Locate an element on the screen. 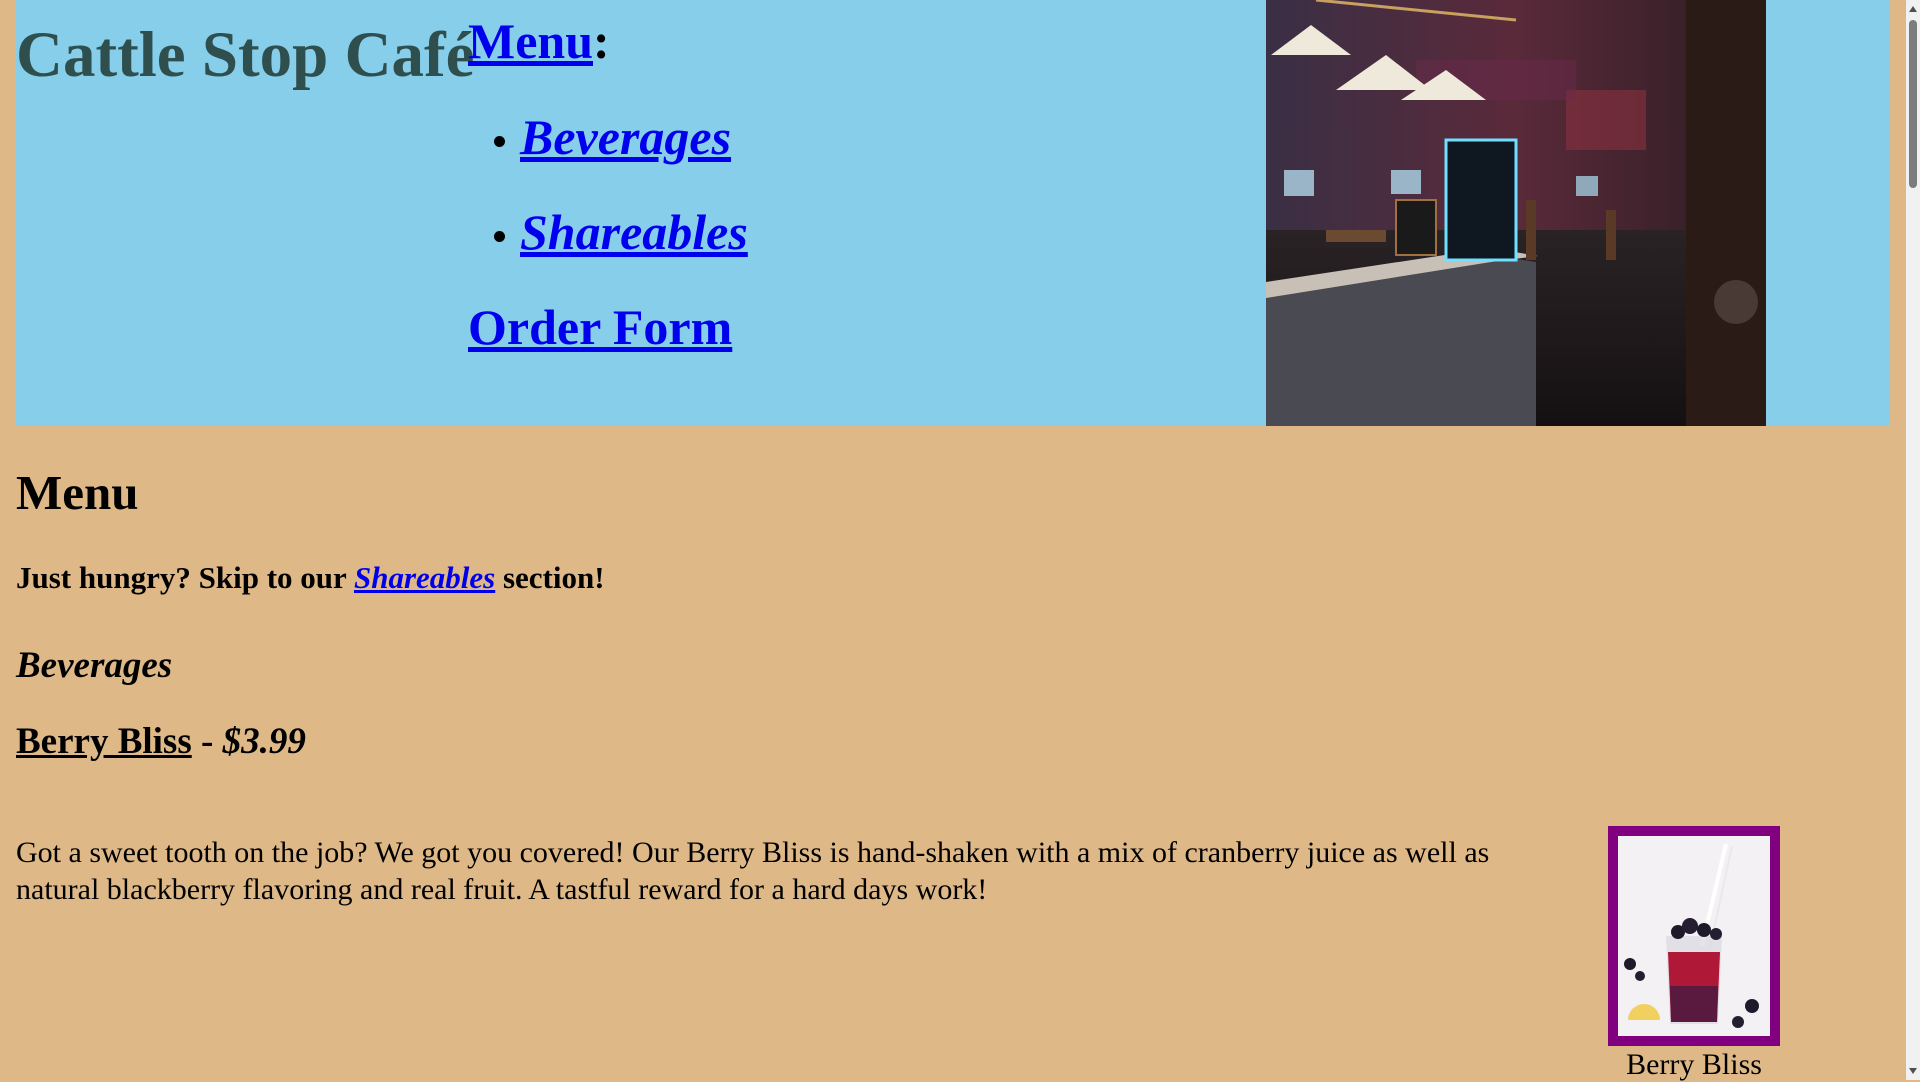 The image size is (1920, 1082). scrollbar is located at coordinates (1913, 540).